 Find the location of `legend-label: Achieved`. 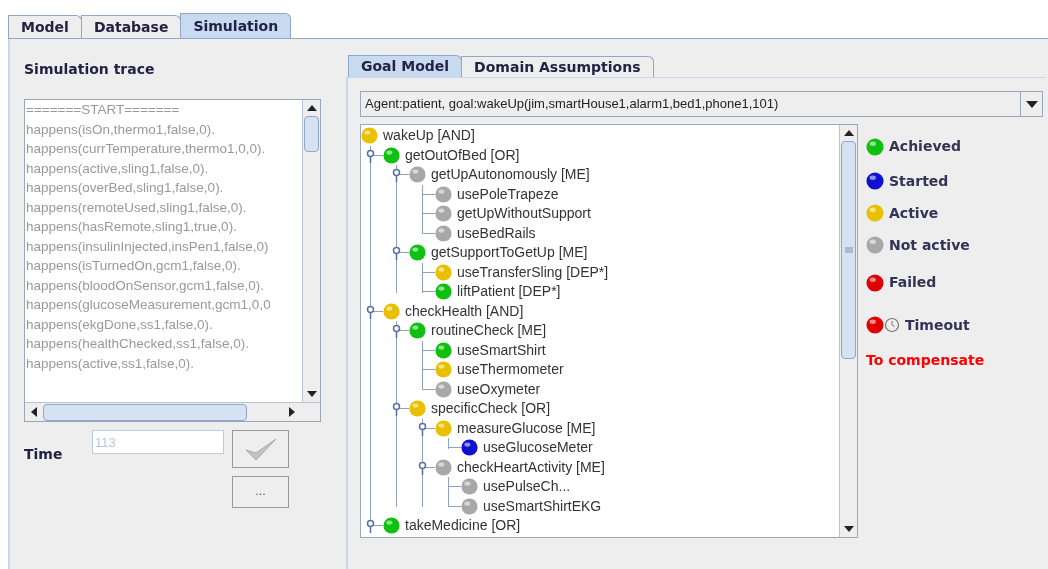

legend-label: Achieved is located at coordinates (925, 146).